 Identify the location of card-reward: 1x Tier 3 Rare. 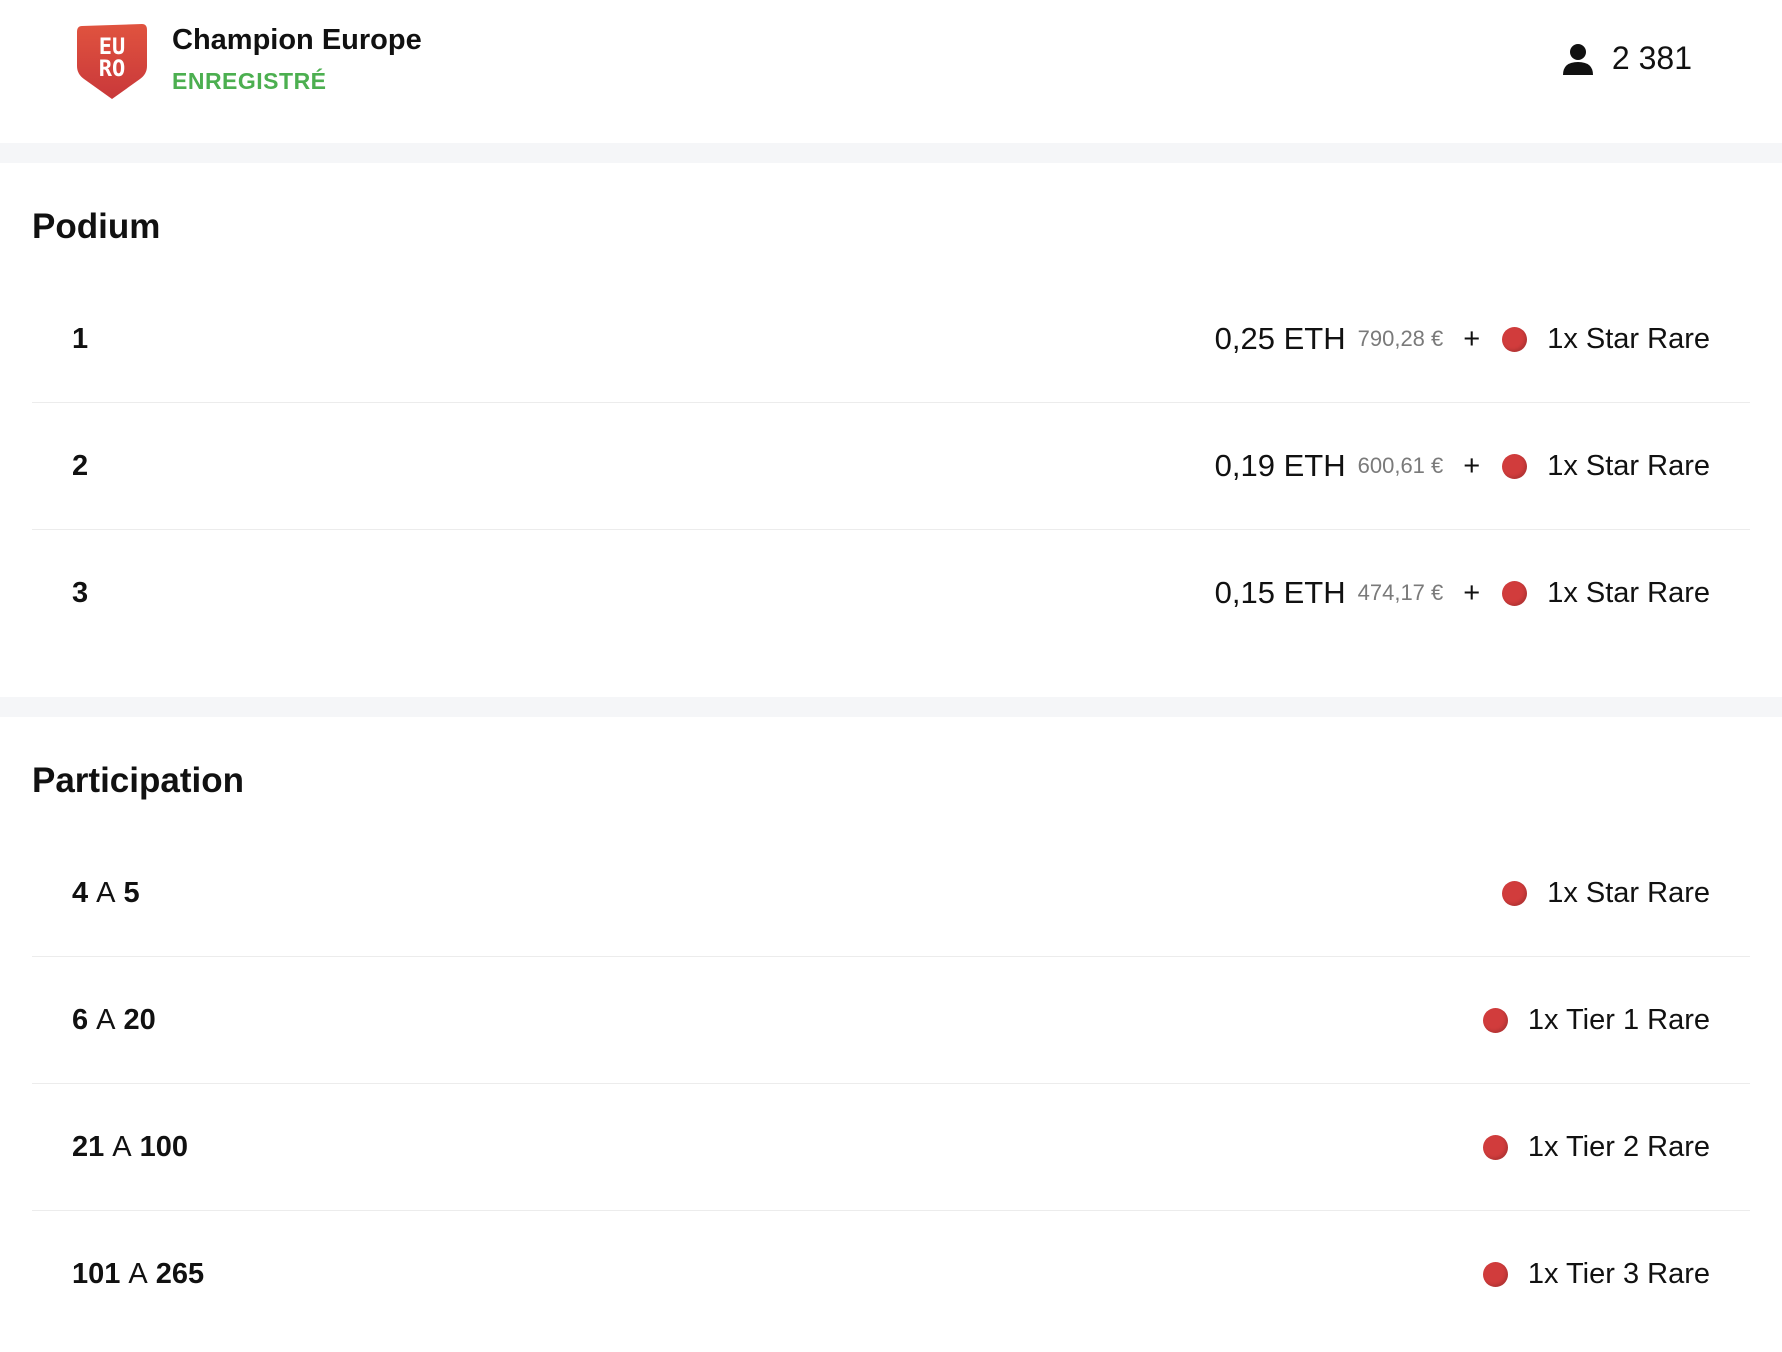
(1618, 1273).